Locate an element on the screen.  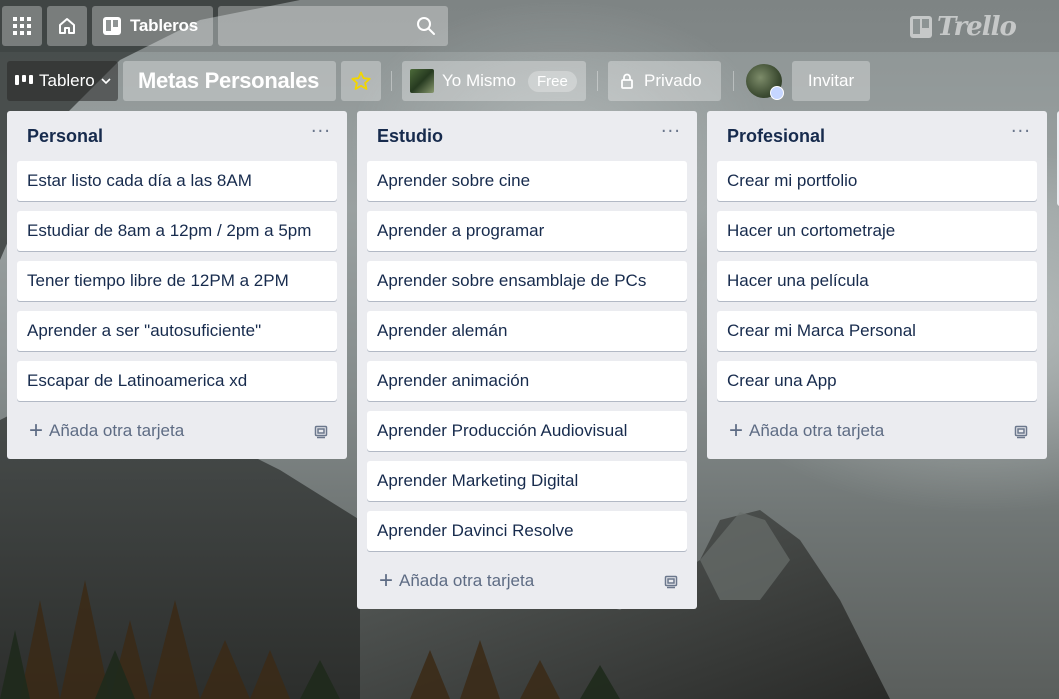
plan-badge: Free is located at coordinates (552, 81).